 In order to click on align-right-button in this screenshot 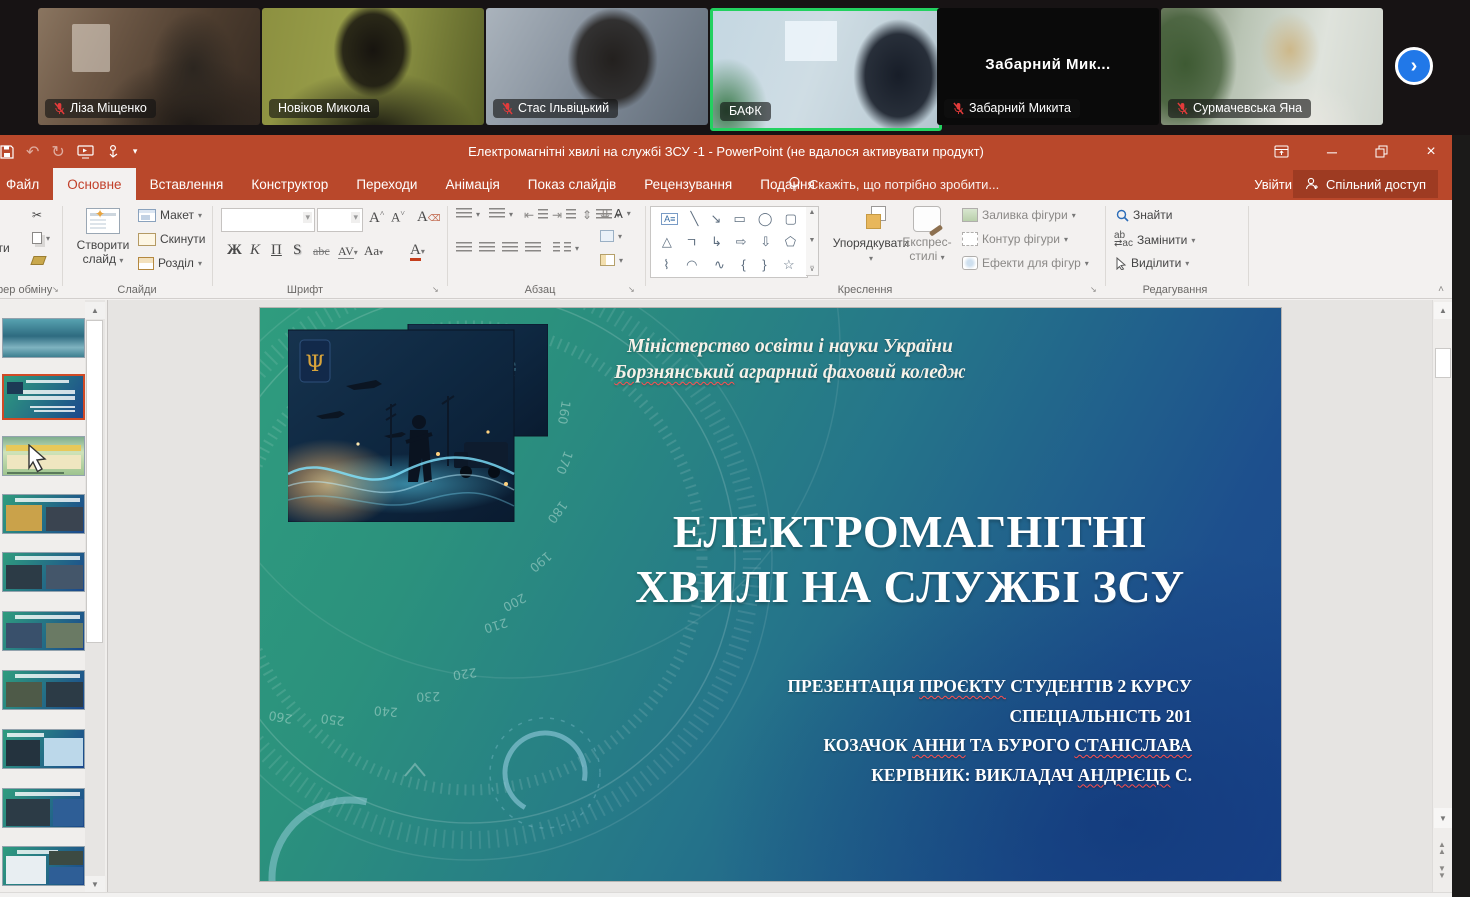, I will do `click(510, 248)`.